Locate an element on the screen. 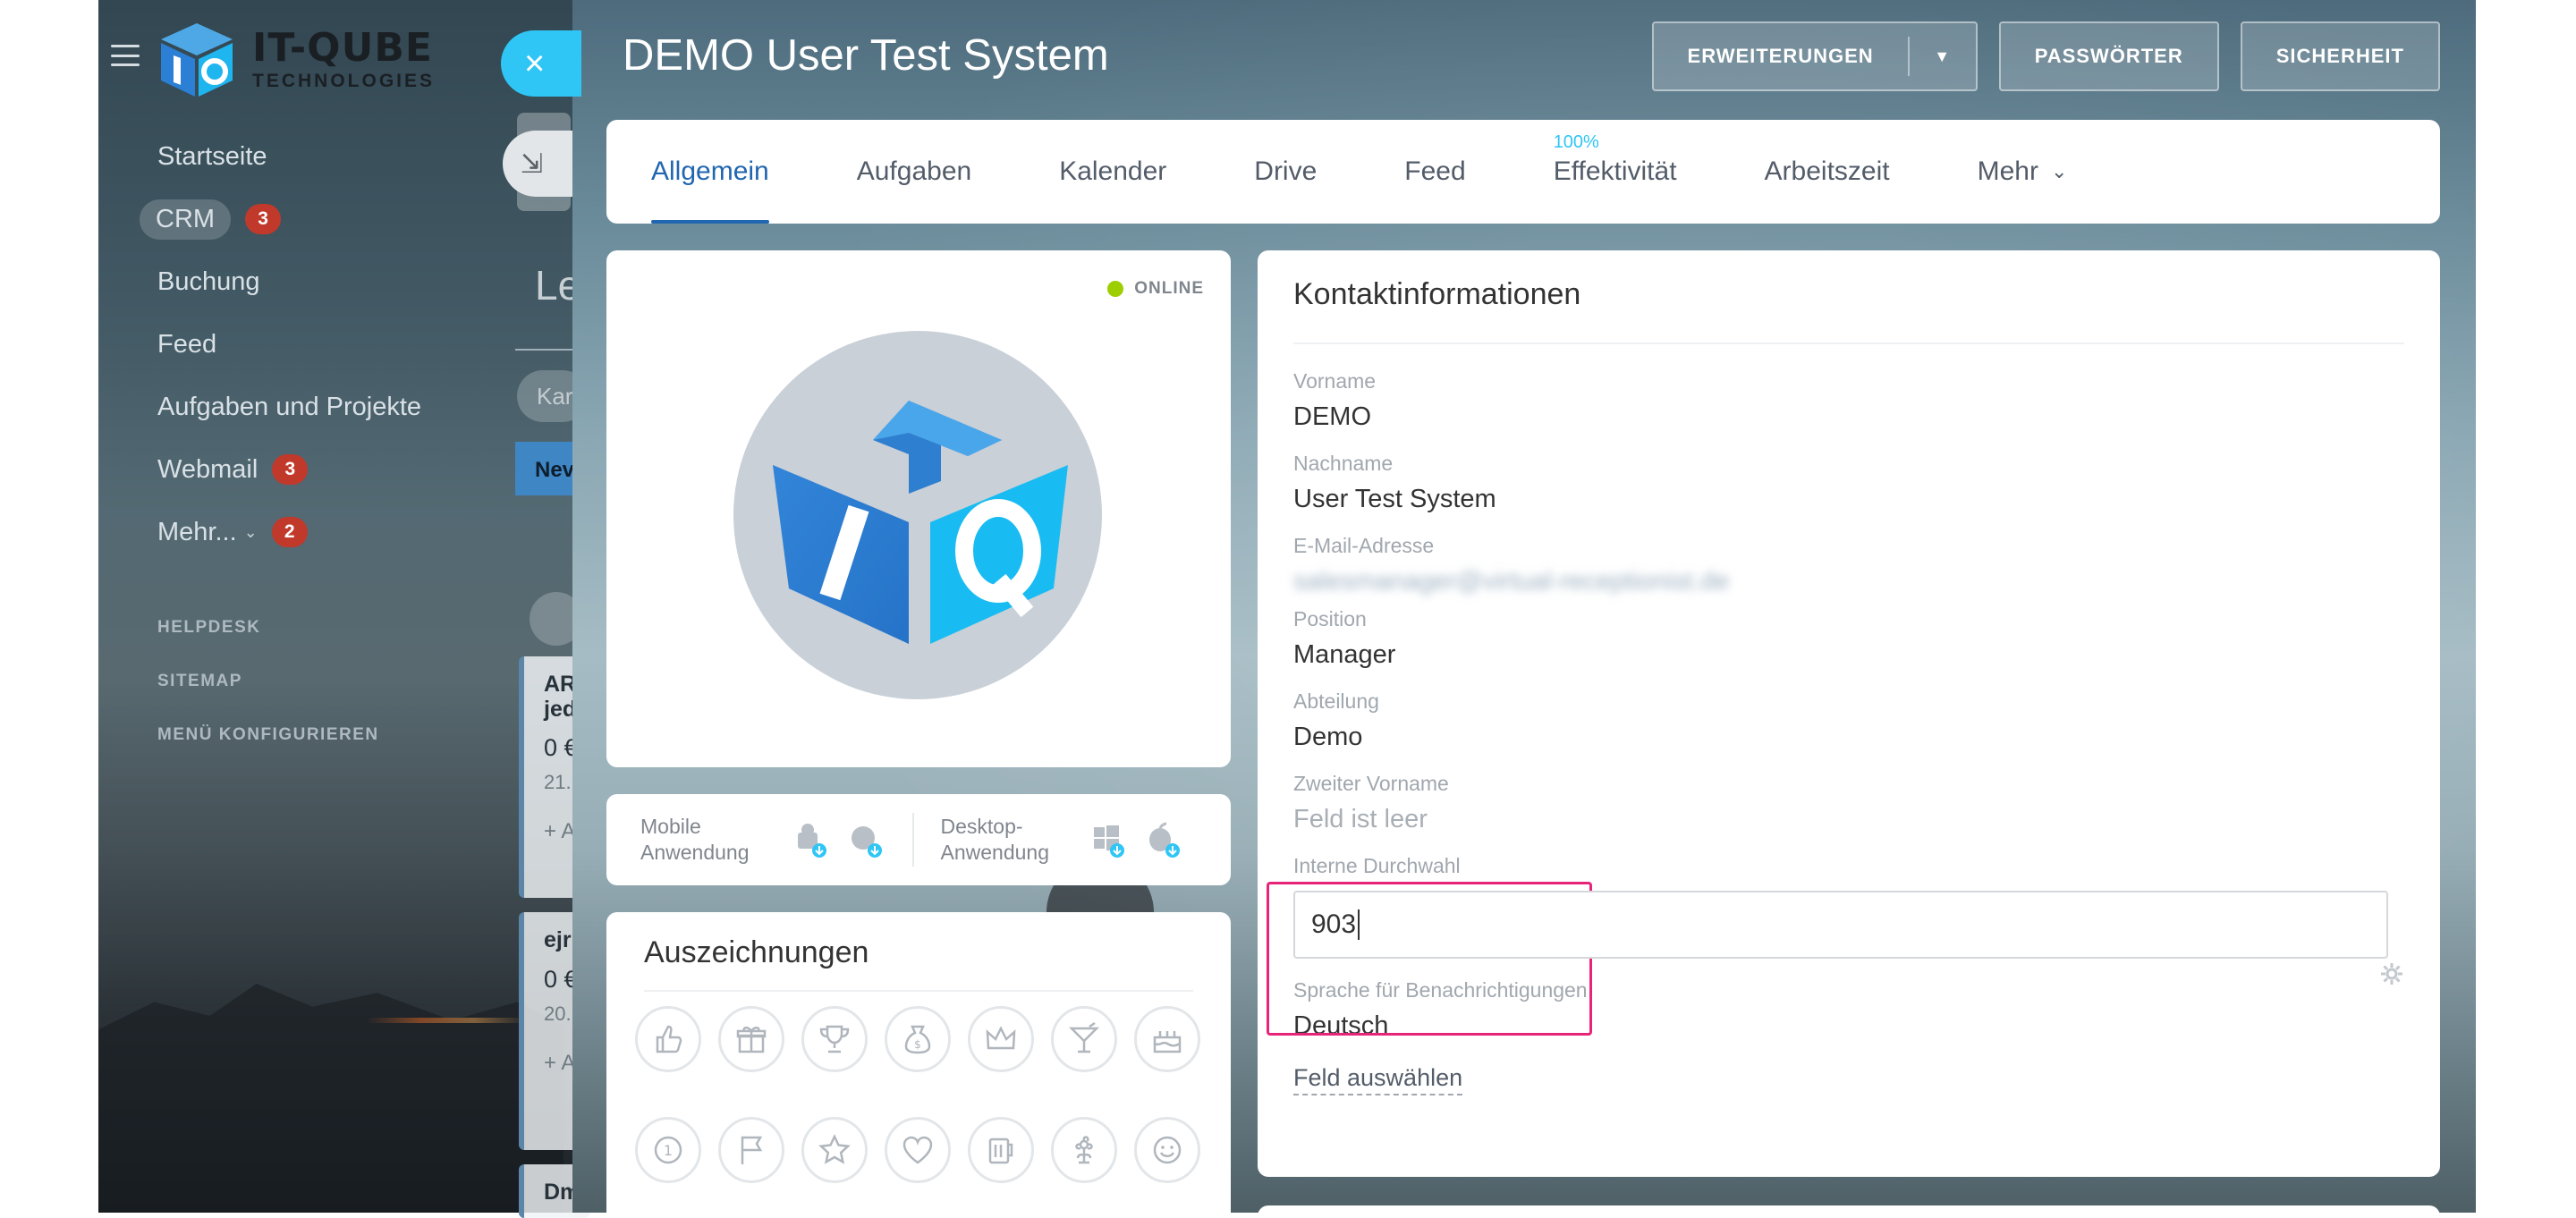 This screenshot has width=2576, height=1218. tab-kalender: Kalender is located at coordinates (1112, 172).